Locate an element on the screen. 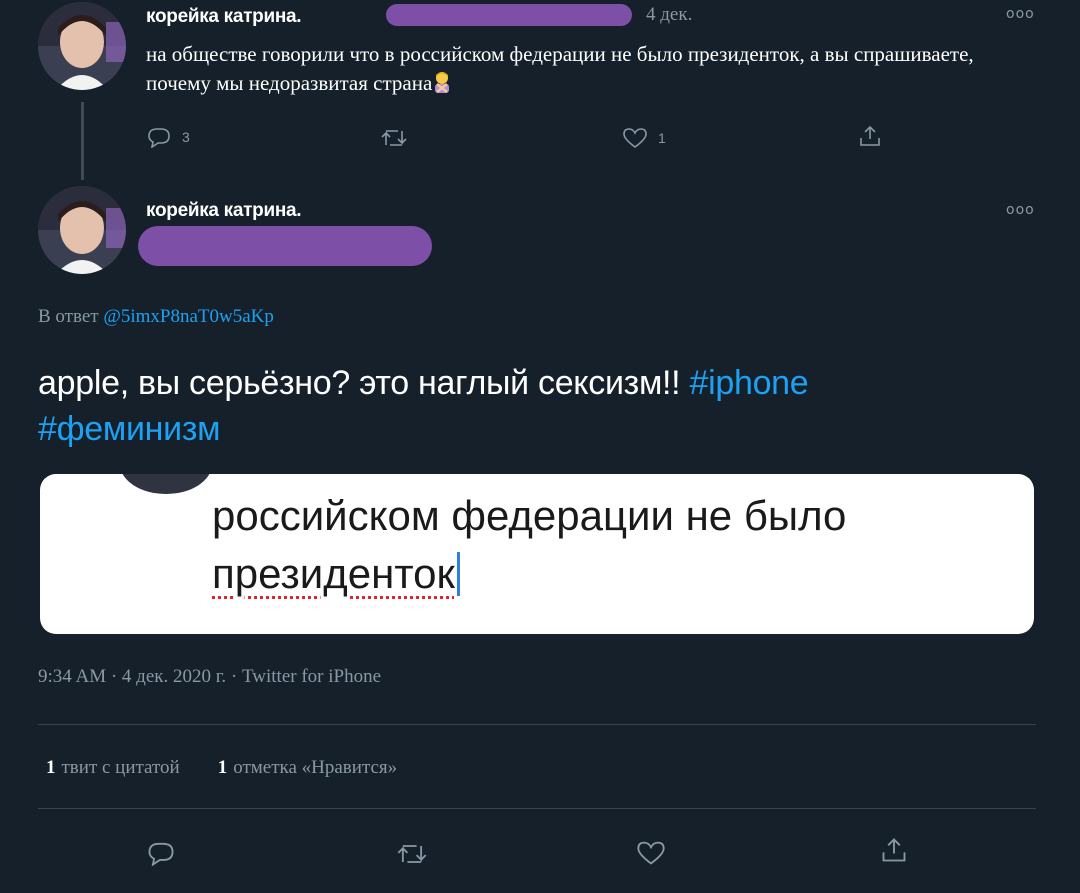 The width and height of the screenshot is (1080, 893). embedded-text-line: президенток is located at coordinates (336, 574).